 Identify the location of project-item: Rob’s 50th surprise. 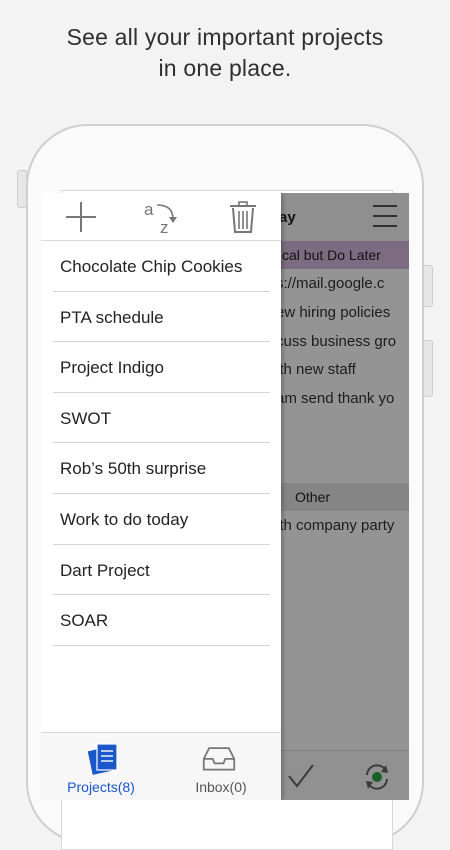
(161, 468).